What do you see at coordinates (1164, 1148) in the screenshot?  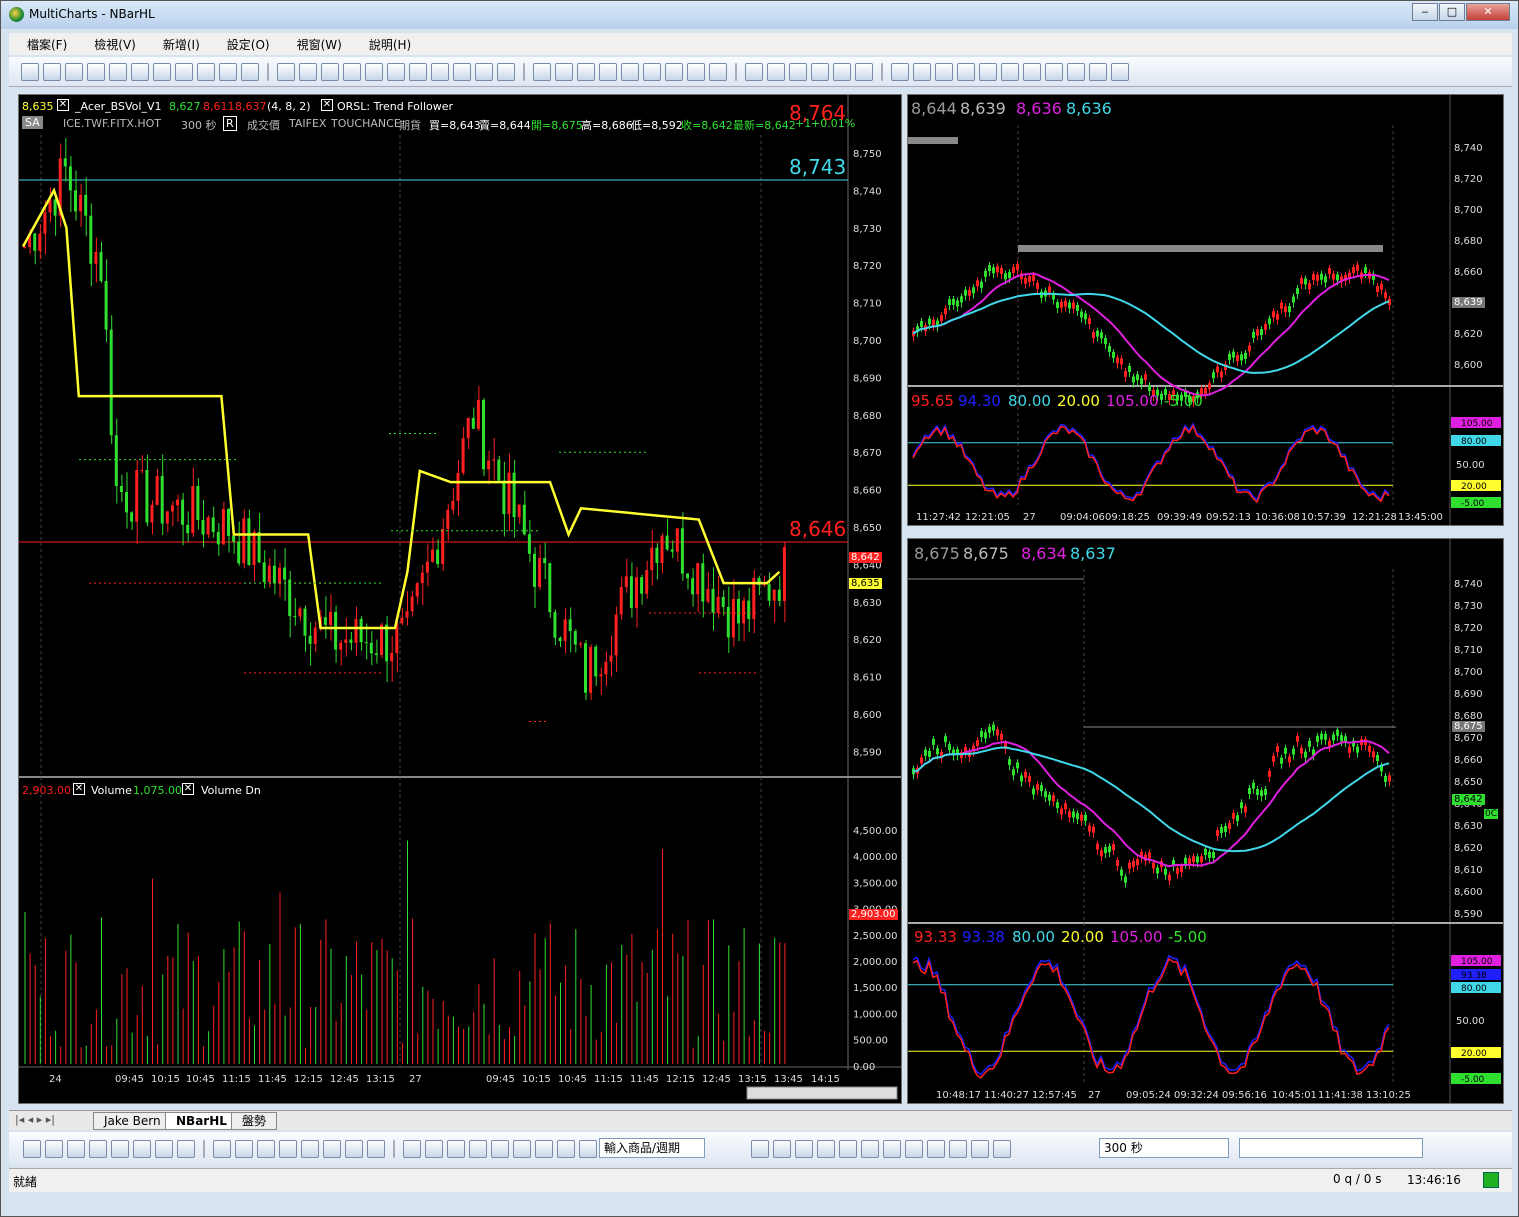 I see `interval-combo: 300 秒` at bounding box center [1164, 1148].